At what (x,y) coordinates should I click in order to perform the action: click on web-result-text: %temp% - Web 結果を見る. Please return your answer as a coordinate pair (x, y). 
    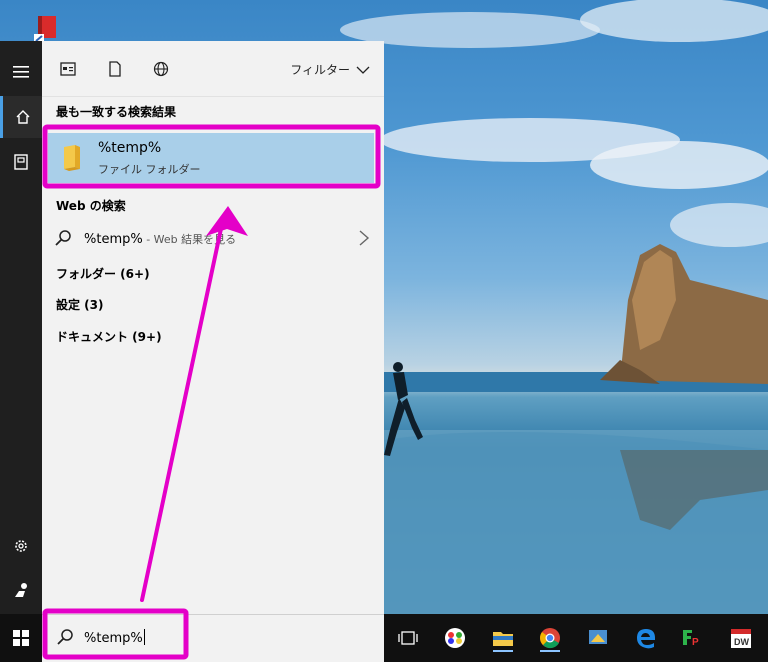
    Looking at the image, I should click on (160, 239).